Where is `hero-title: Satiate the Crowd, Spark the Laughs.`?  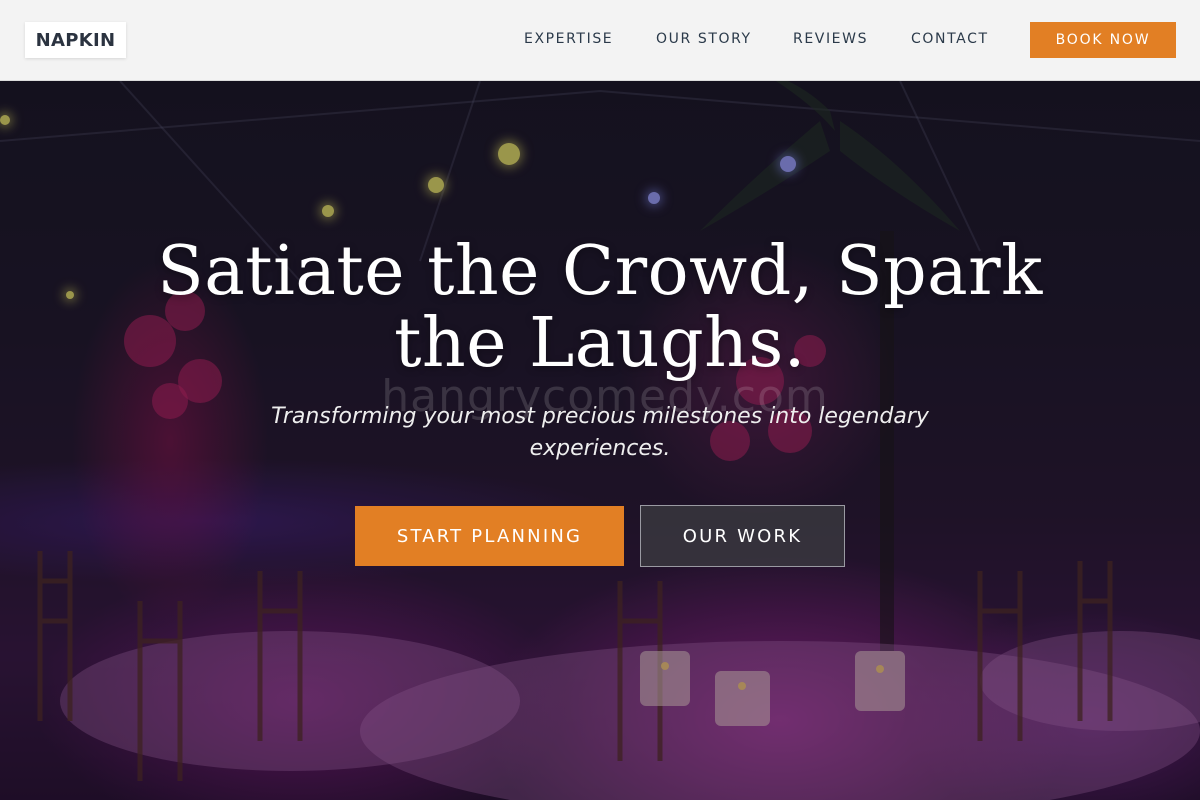 hero-title: Satiate the Crowd, Spark the Laughs. is located at coordinates (600, 308).